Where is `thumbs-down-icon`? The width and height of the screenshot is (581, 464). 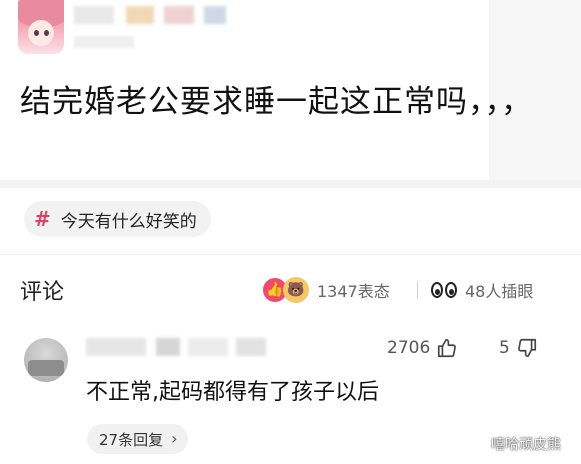
thumbs-down-icon is located at coordinates (526, 348).